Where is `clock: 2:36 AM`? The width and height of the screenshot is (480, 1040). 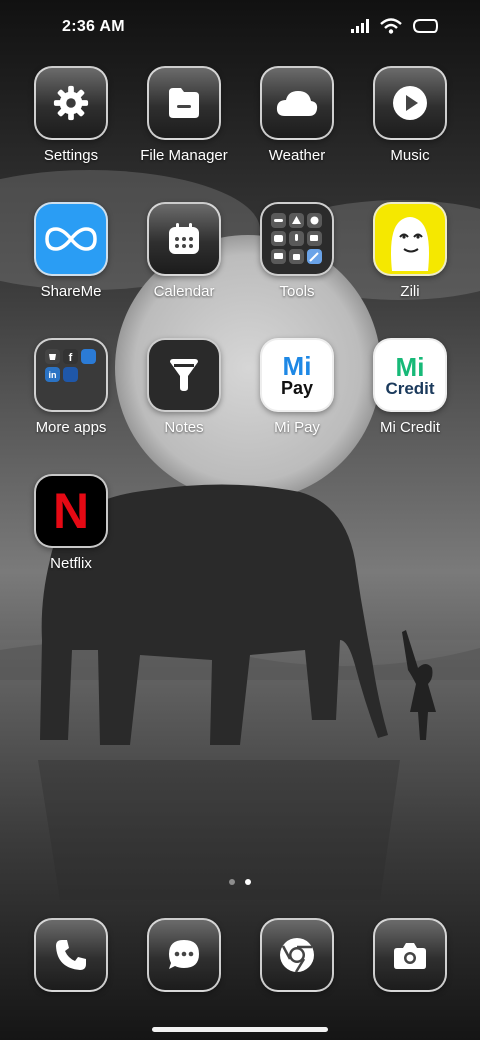 clock: 2:36 AM is located at coordinates (93, 26).